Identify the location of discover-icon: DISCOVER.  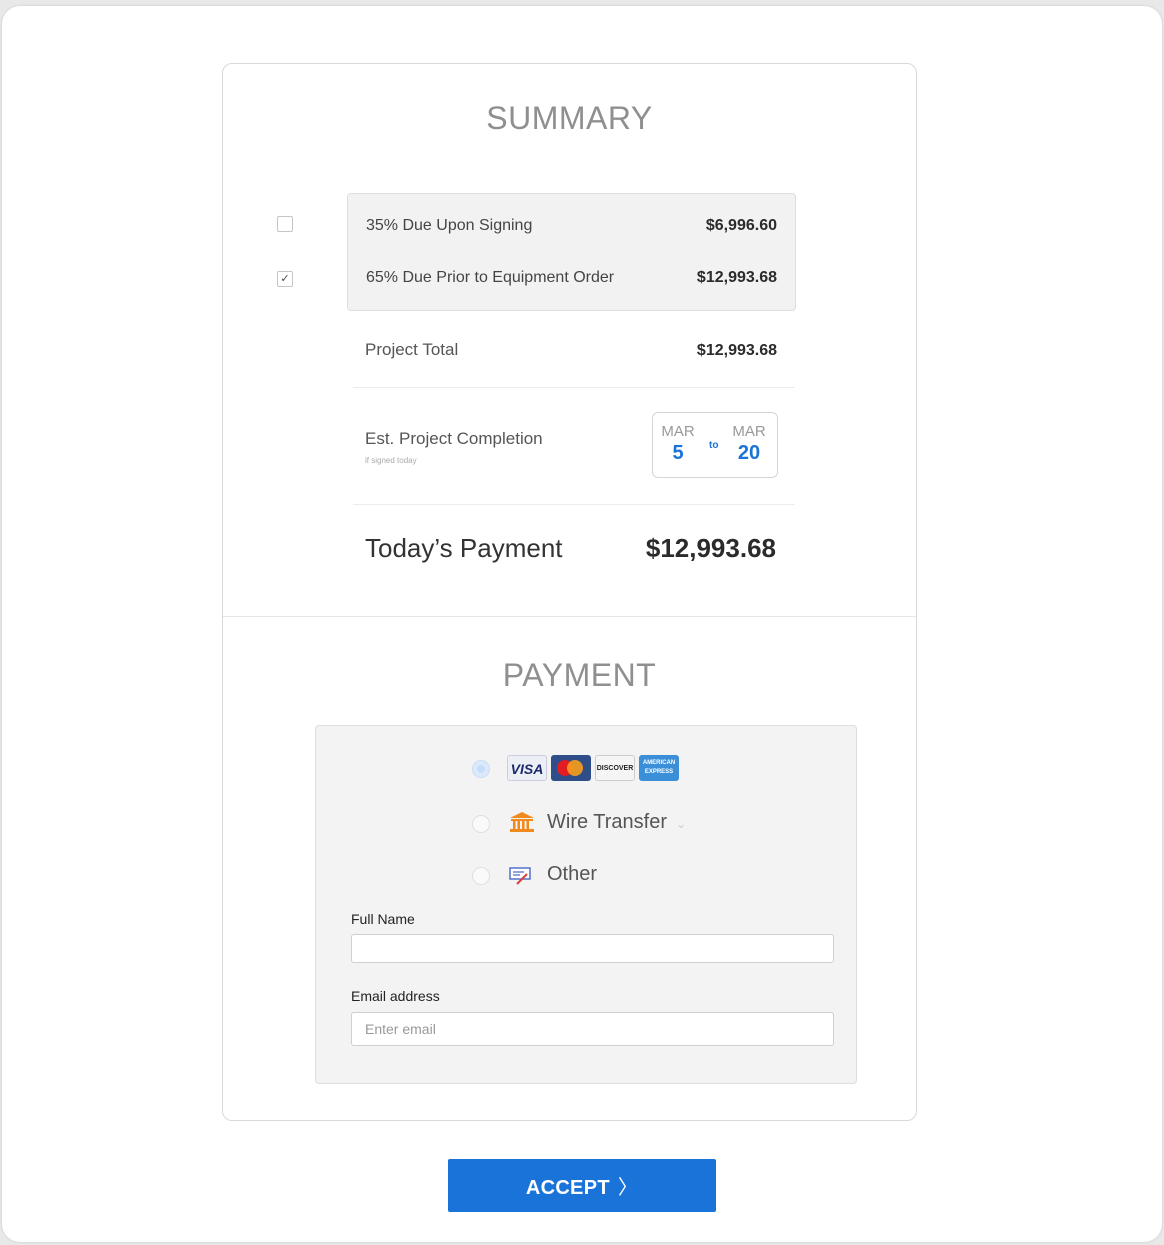
(615, 768).